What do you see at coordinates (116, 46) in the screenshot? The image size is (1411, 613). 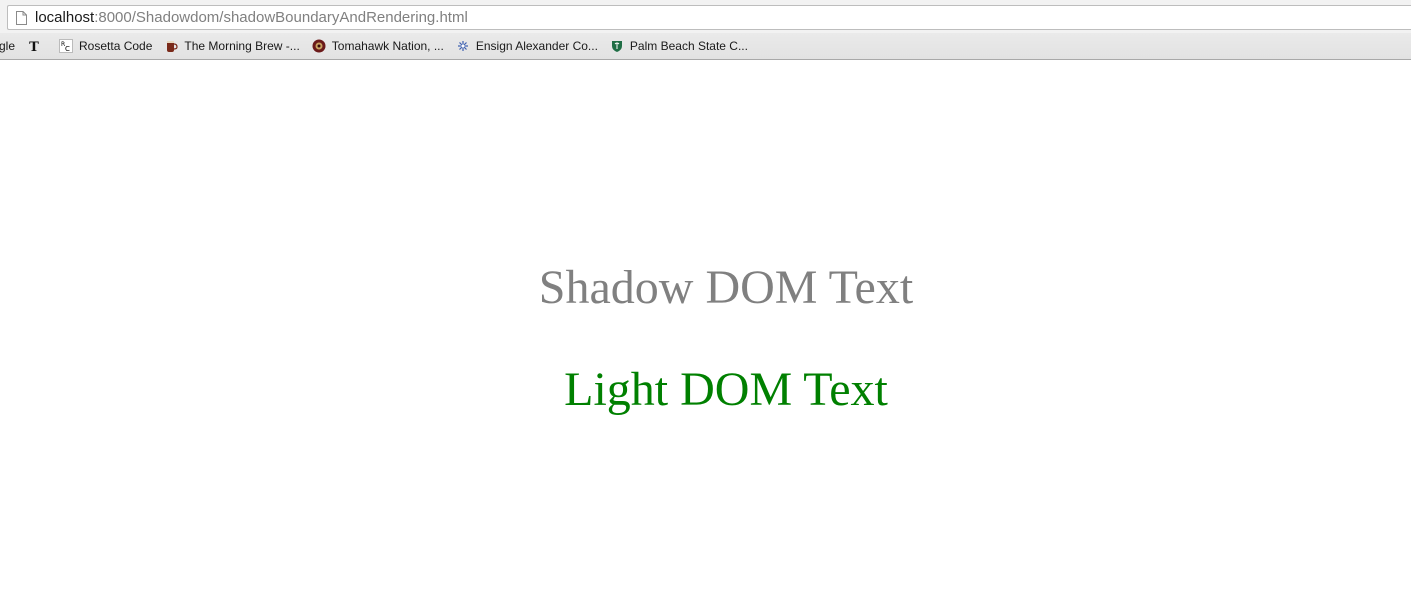 I see `bookmark-label: Rosetta Code` at bounding box center [116, 46].